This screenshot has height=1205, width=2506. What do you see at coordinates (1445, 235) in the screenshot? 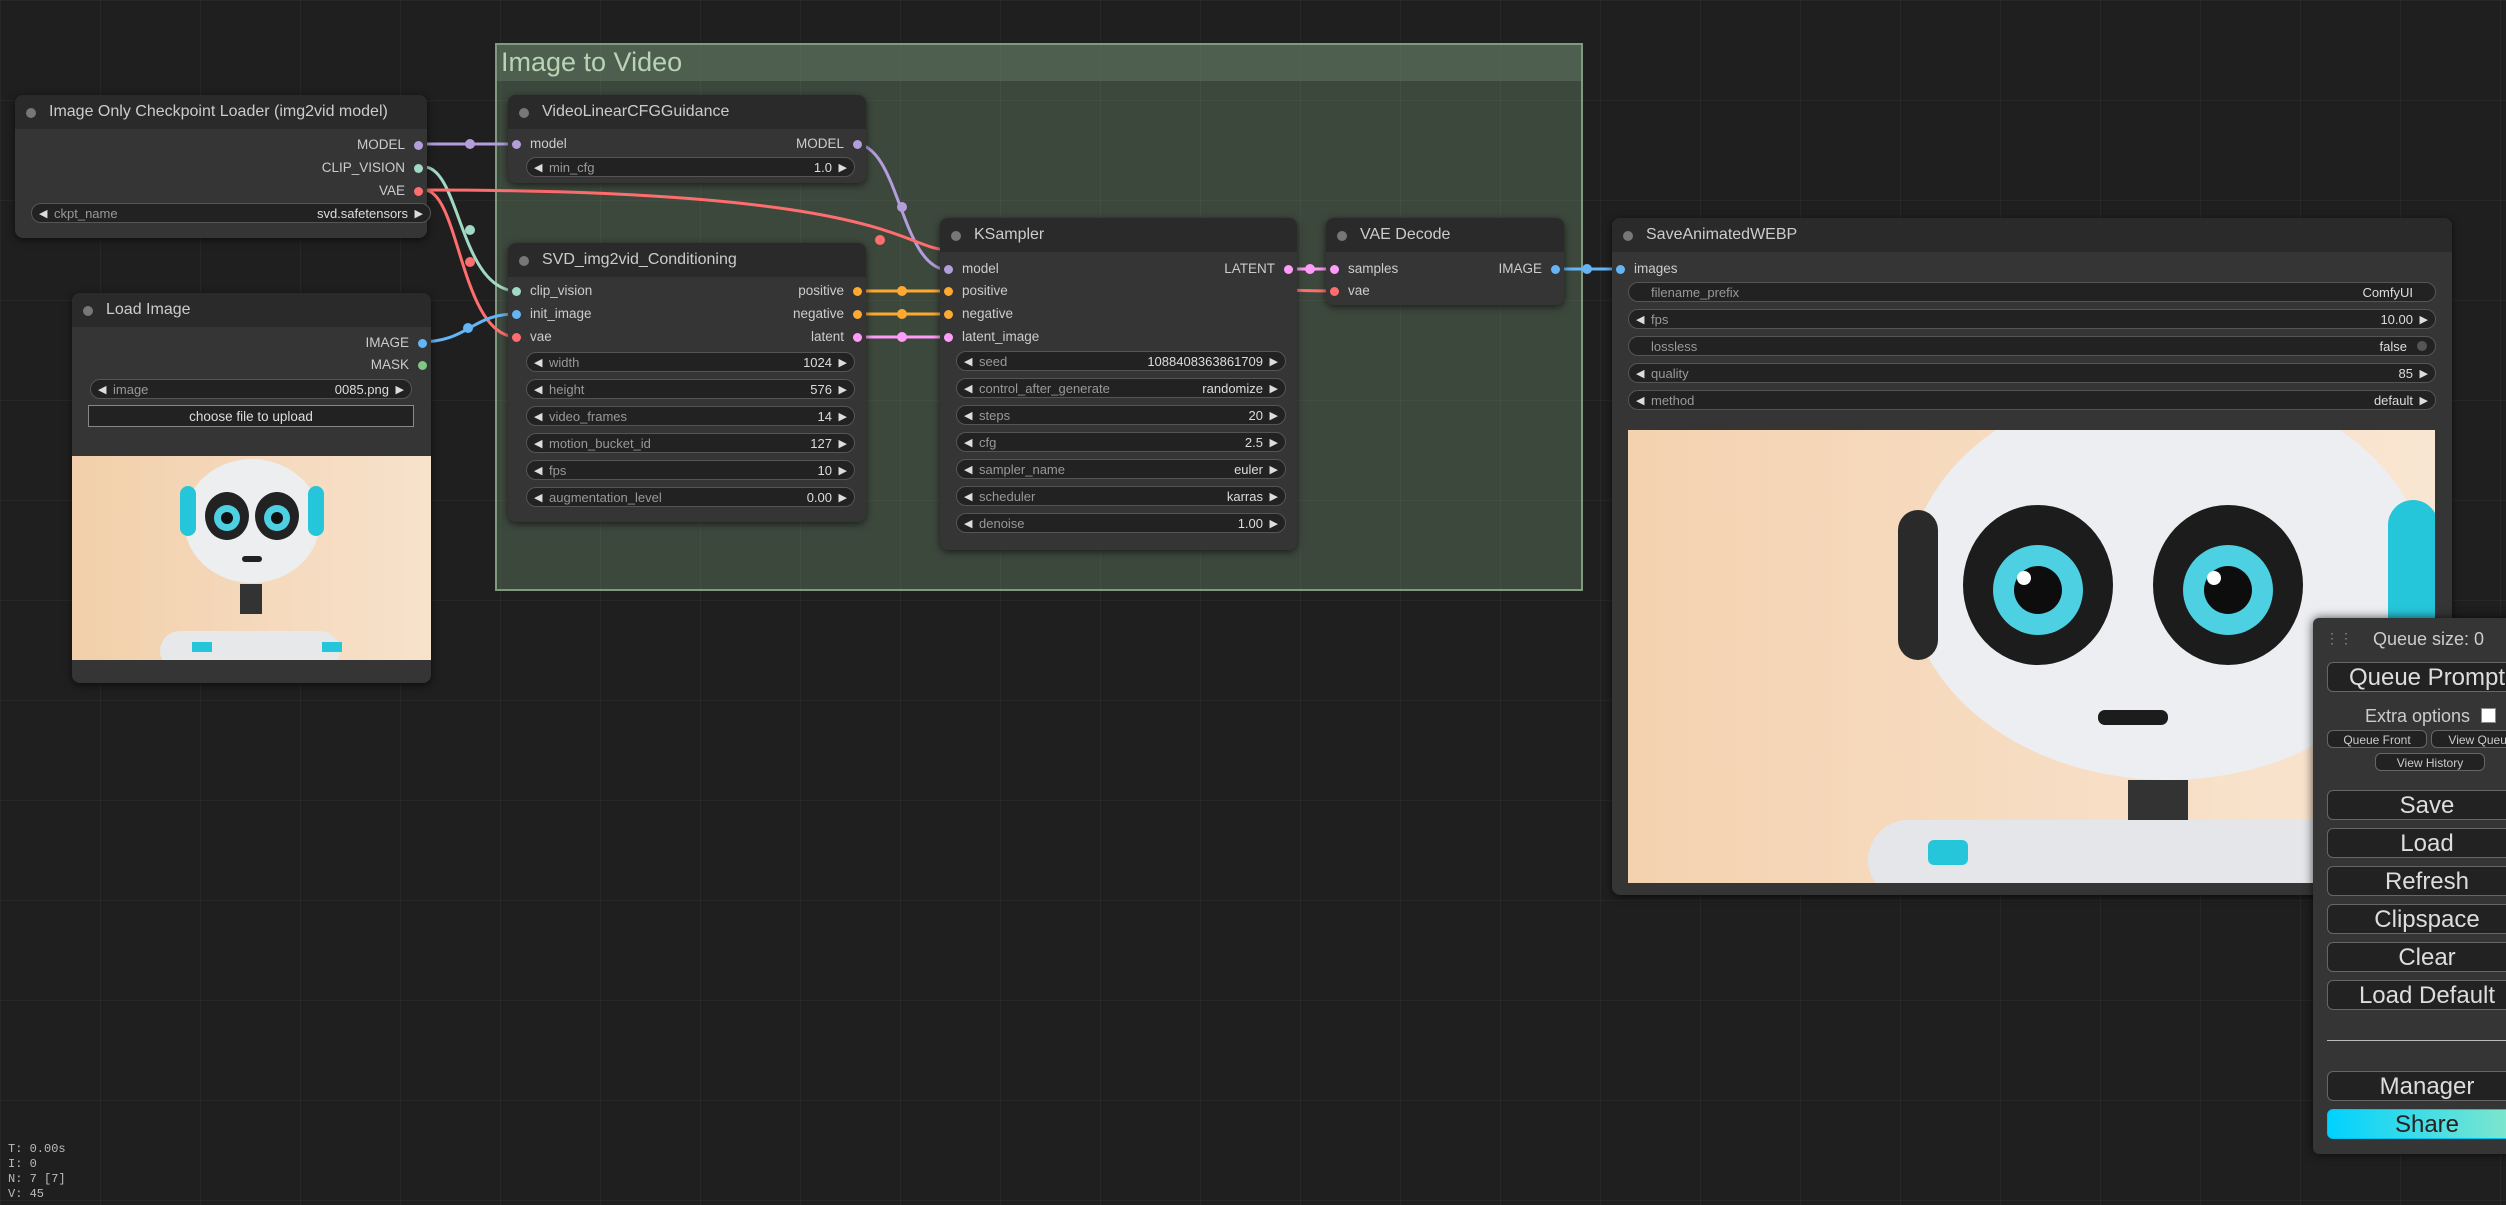
I see `node-title: VAE Decode` at bounding box center [1445, 235].